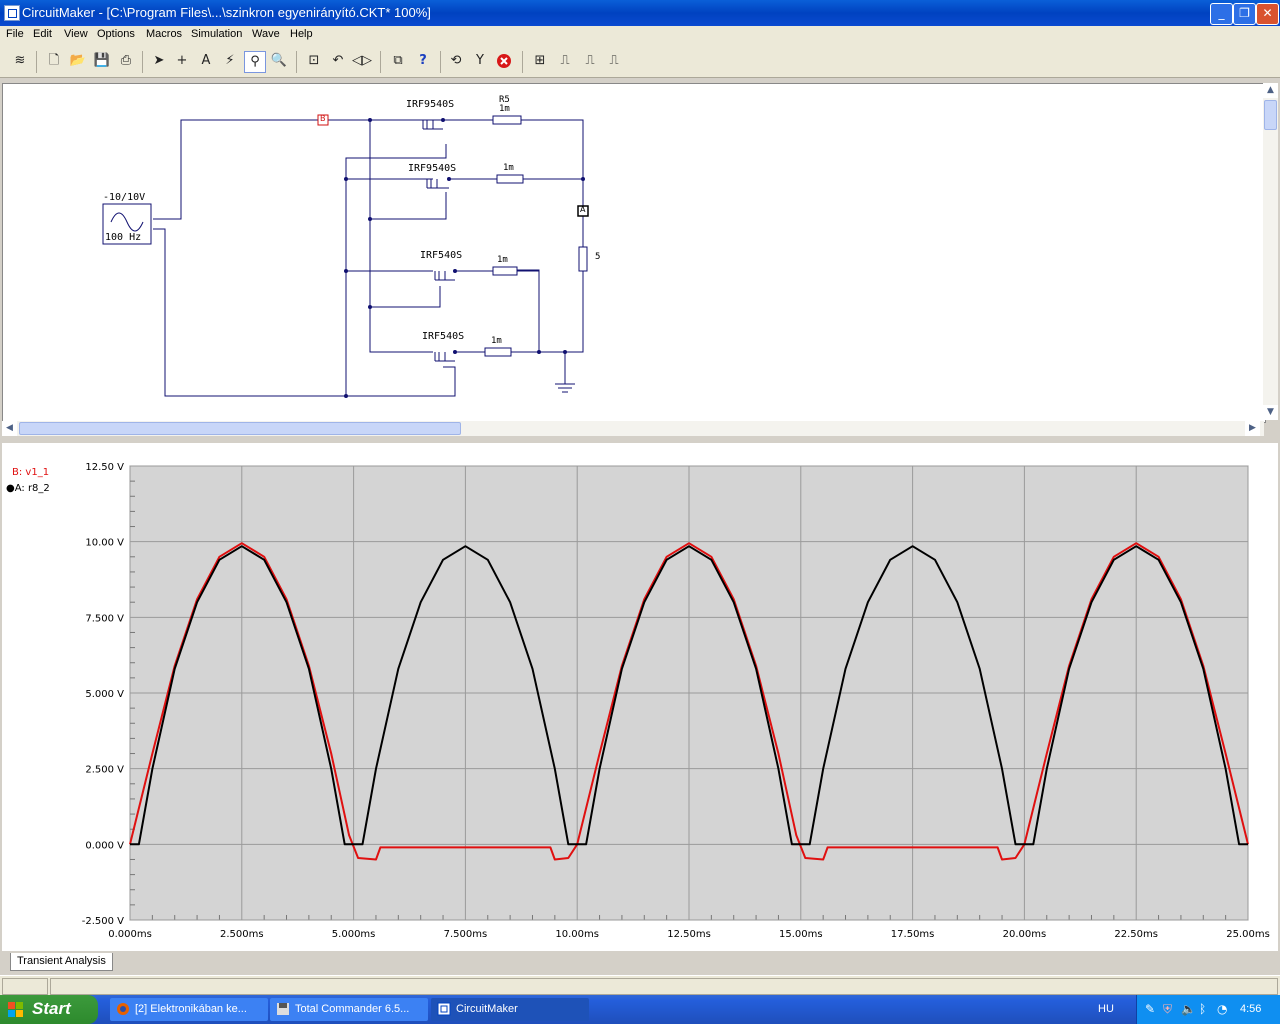  Describe the element at coordinates (279, 61) in the screenshot. I see `magnify-icon: 🔍` at that location.